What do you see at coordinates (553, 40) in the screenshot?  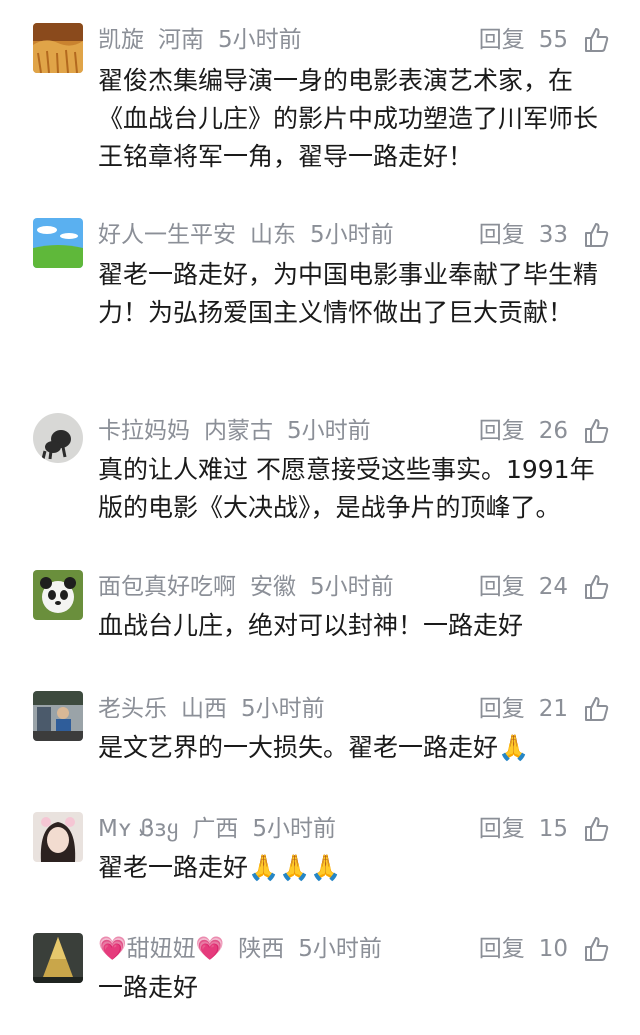 I see `like-count: 55` at bounding box center [553, 40].